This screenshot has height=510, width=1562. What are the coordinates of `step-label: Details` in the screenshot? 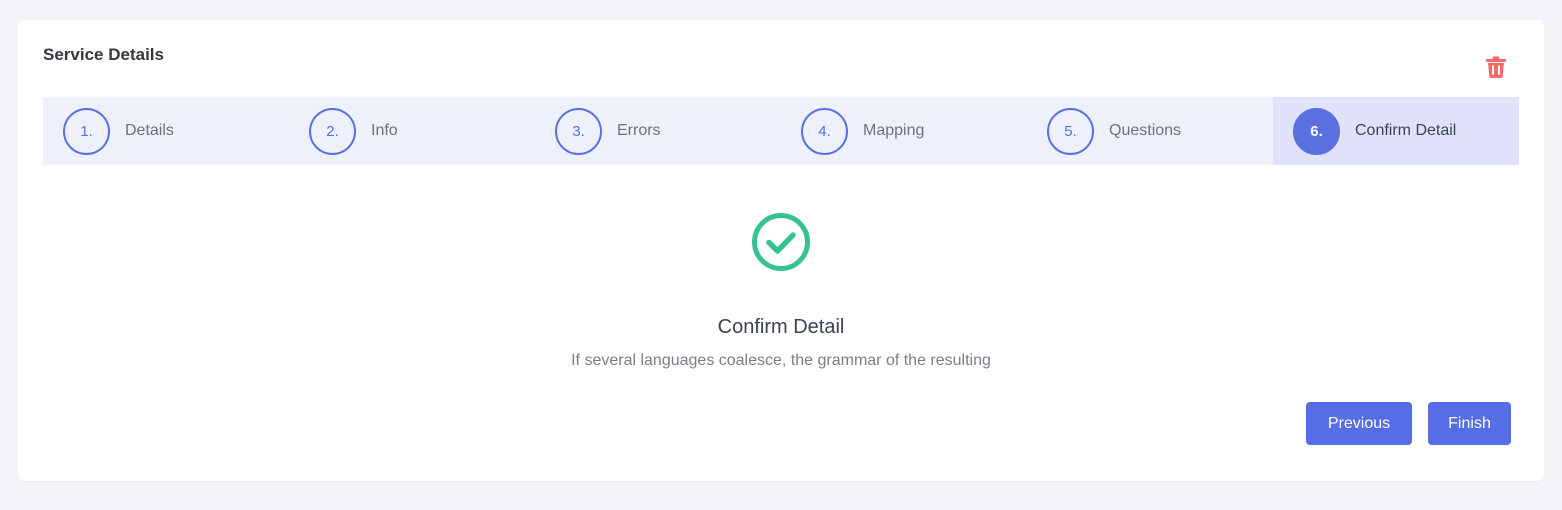 It's located at (149, 130).